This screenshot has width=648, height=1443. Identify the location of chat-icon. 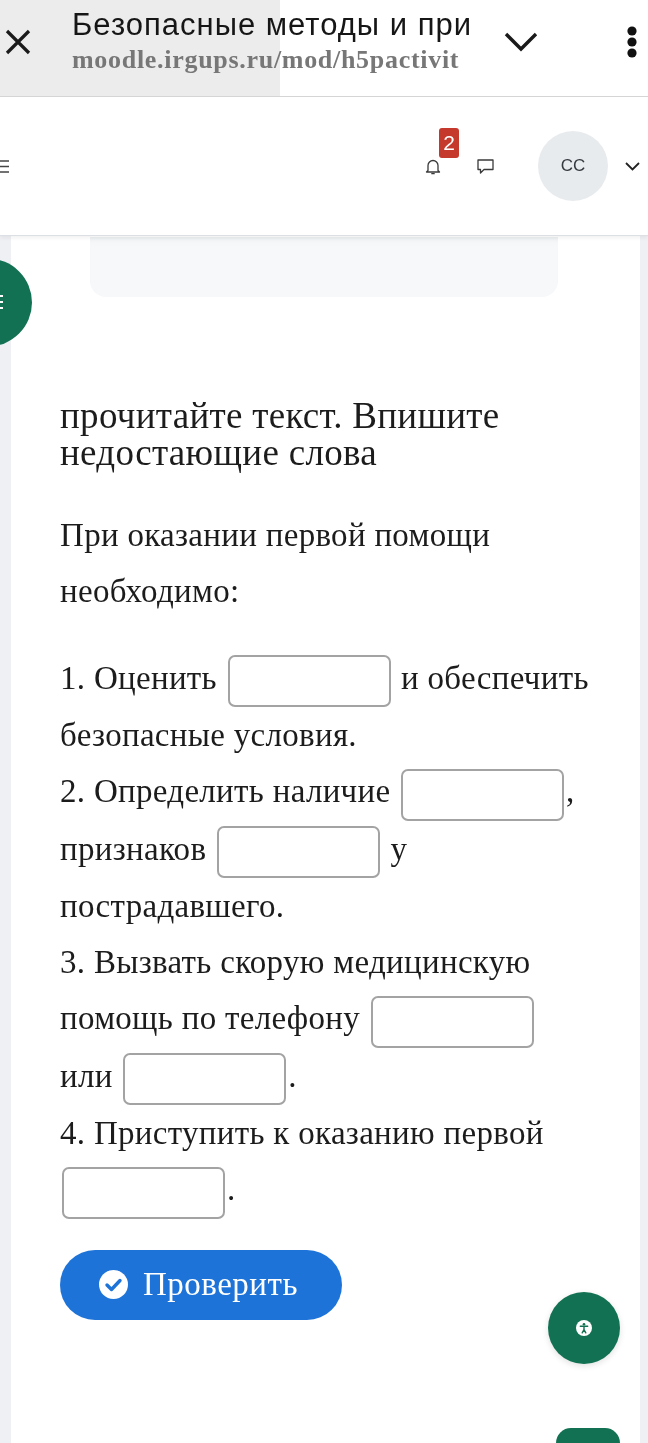
(485, 166).